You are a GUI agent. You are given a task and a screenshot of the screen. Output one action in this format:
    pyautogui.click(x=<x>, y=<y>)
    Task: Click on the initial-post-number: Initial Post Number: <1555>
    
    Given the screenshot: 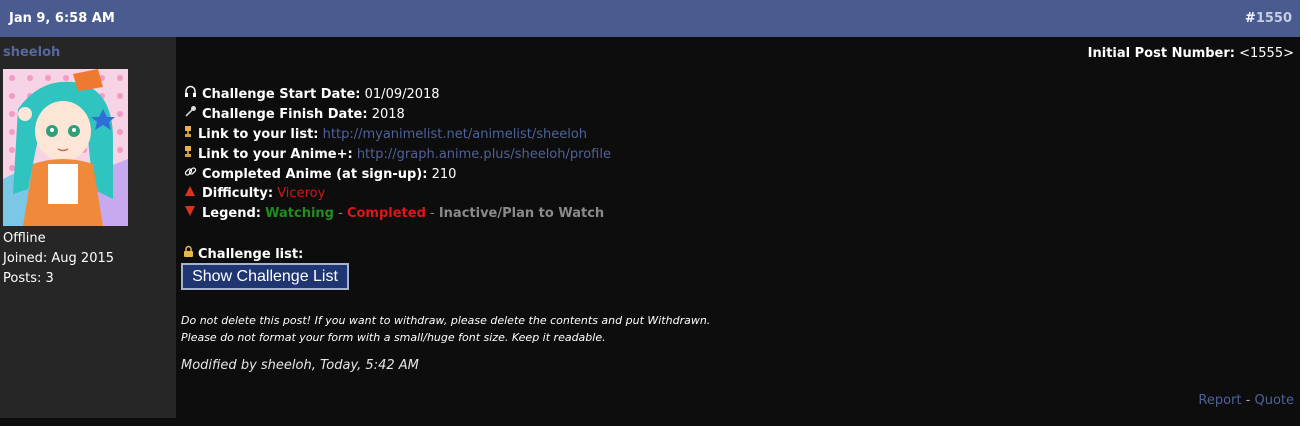 What is the action you would take?
    pyautogui.click(x=1191, y=53)
    